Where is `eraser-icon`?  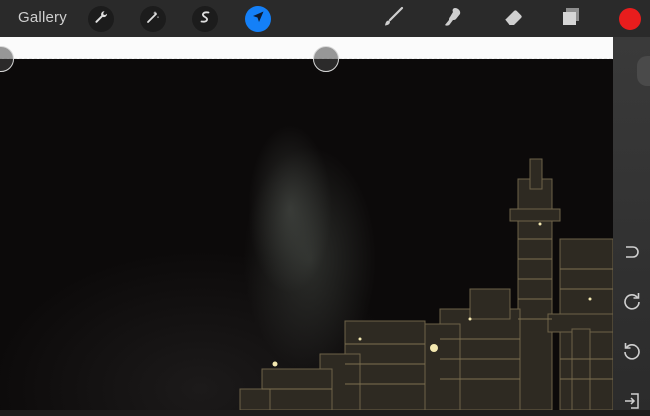 eraser-icon is located at coordinates (513, 19).